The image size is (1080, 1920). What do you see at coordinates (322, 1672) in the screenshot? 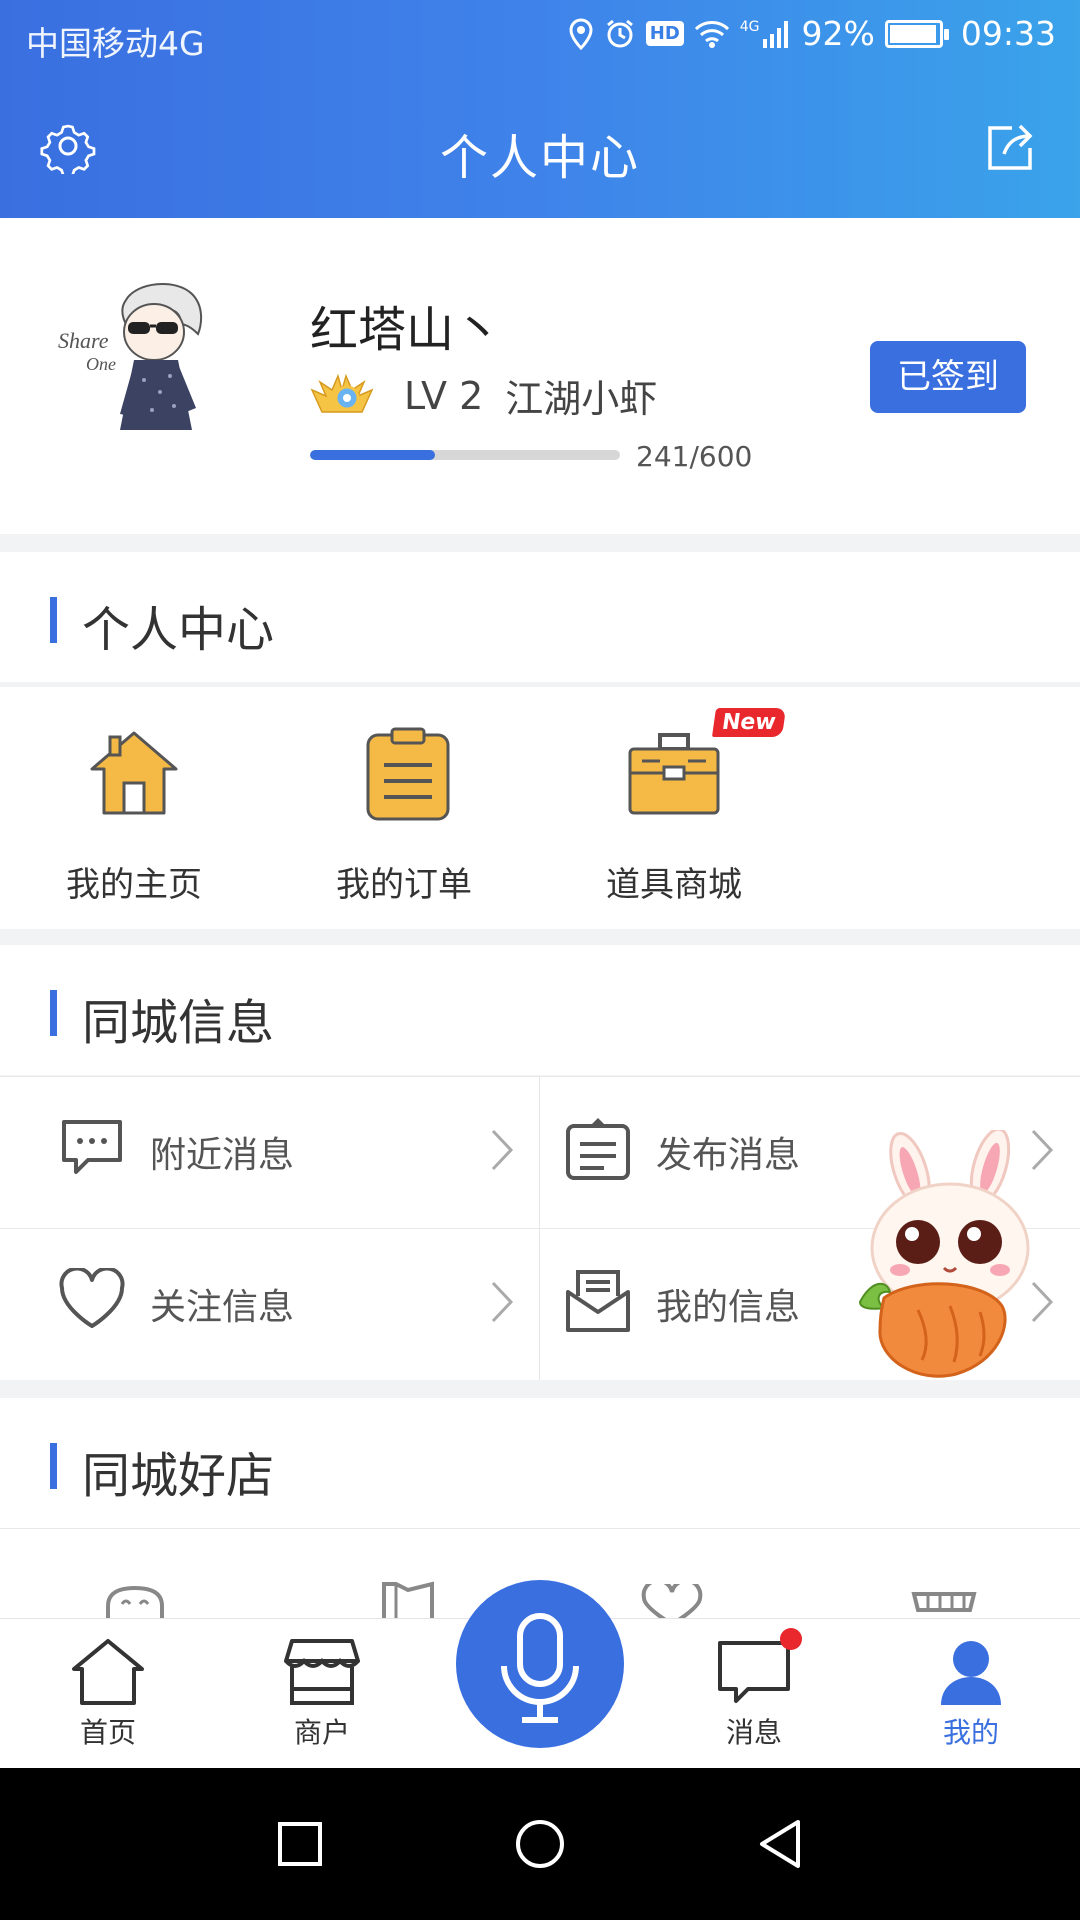
I see `store-icon` at bounding box center [322, 1672].